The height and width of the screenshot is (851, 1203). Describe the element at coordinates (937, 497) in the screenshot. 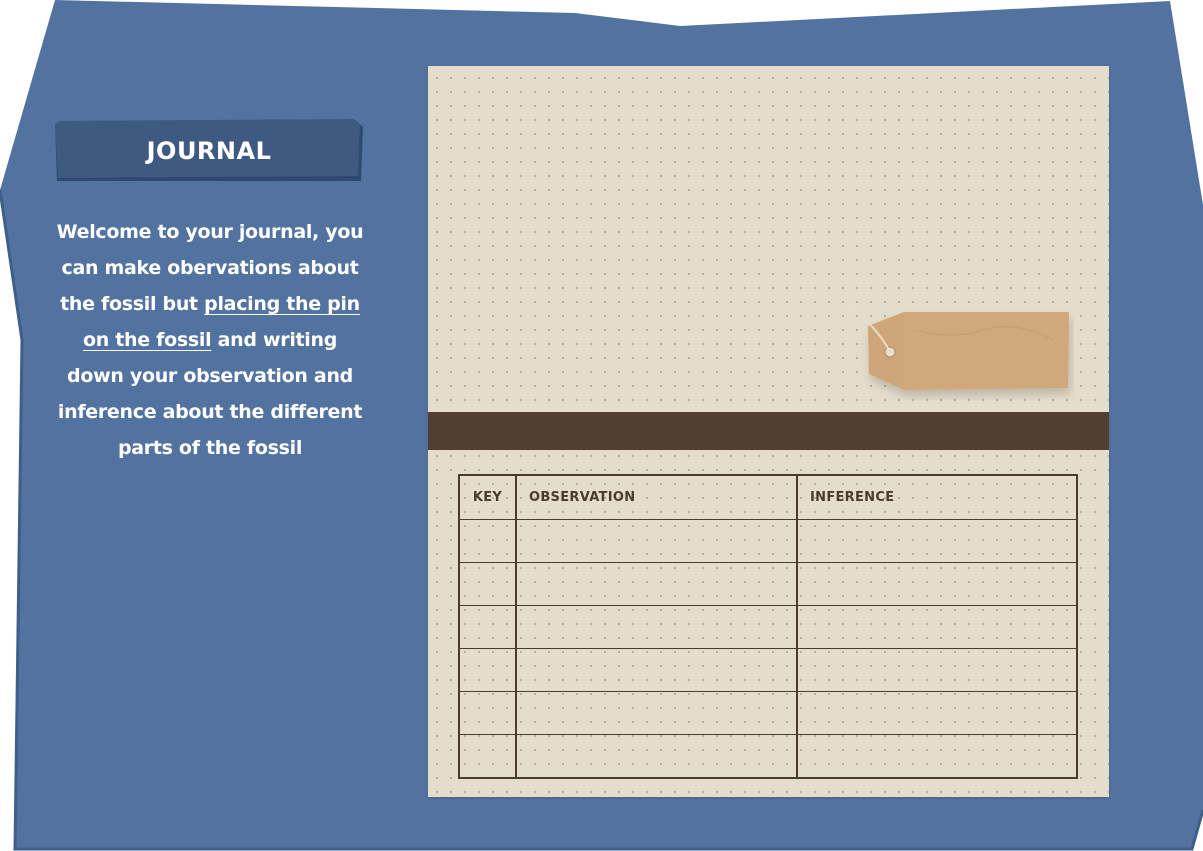

I see `column-header-inference: INFERENCE` at that location.